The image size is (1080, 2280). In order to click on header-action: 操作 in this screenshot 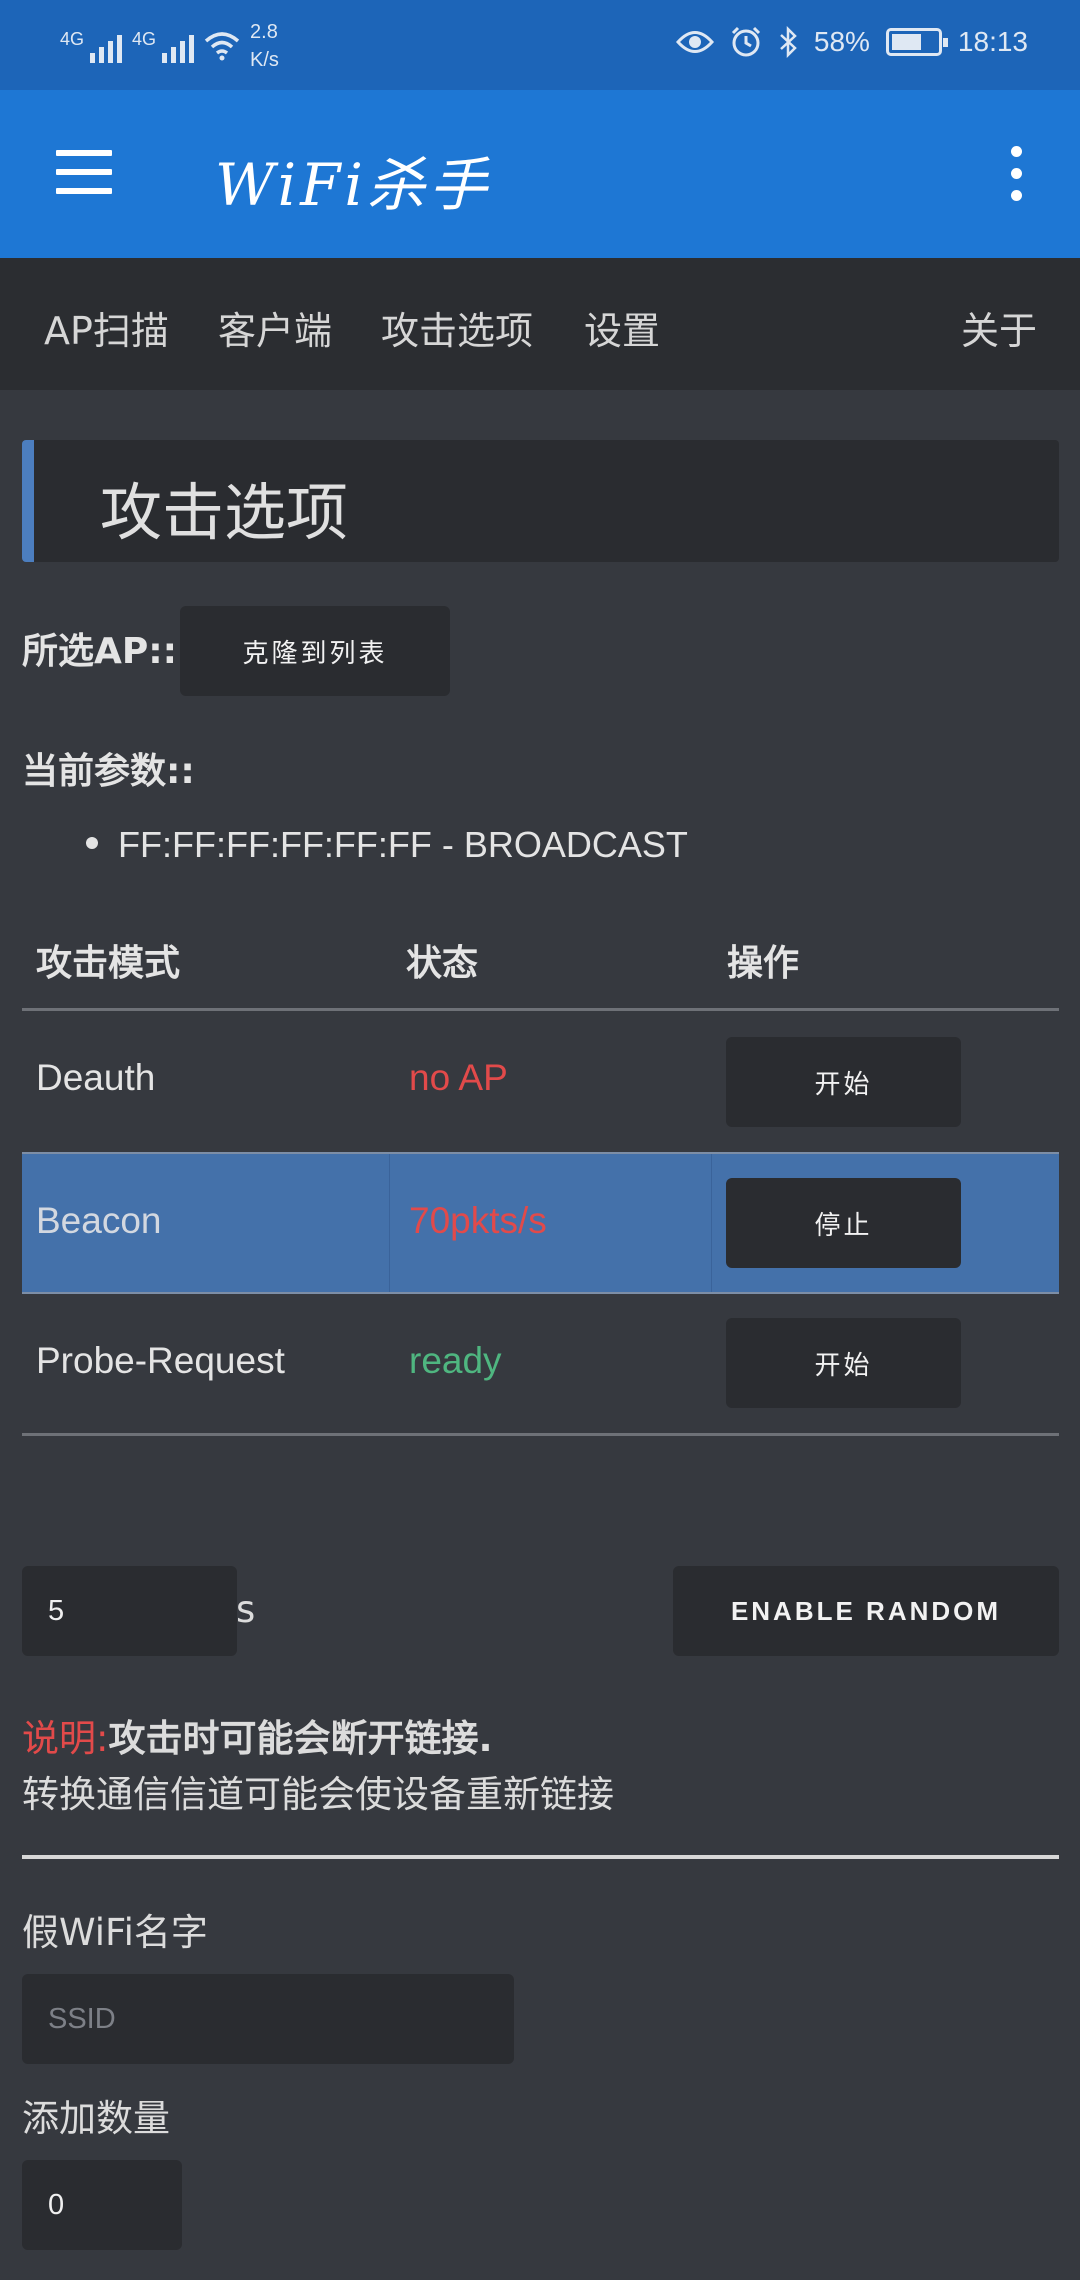, I will do `click(763, 963)`.